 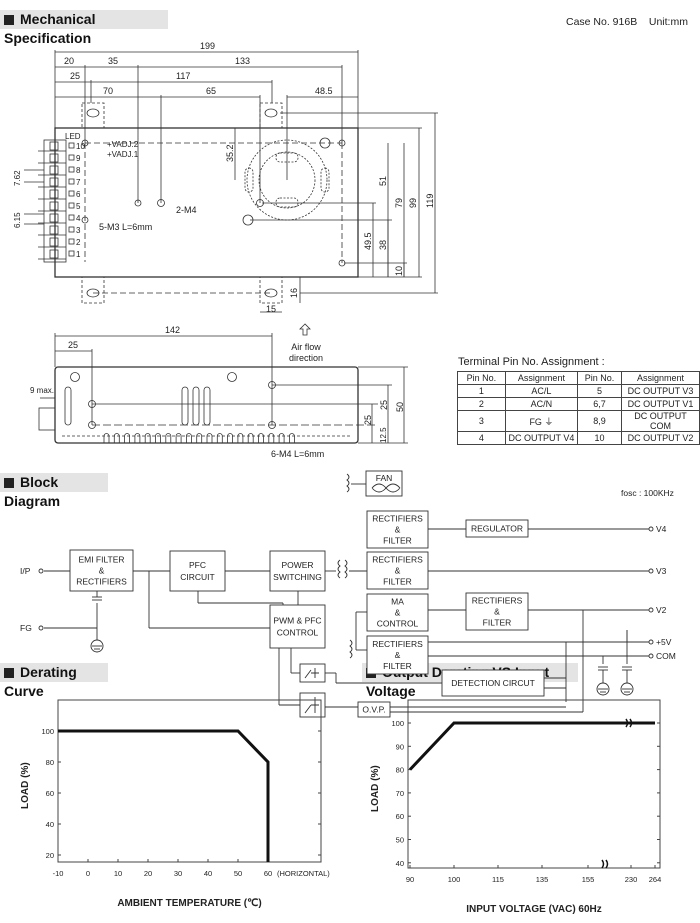 What do you see at coordinates (123, 144) in the screenshot?
I see `vadj2-label: +VADJ.2` at bounding box center [123, 144].